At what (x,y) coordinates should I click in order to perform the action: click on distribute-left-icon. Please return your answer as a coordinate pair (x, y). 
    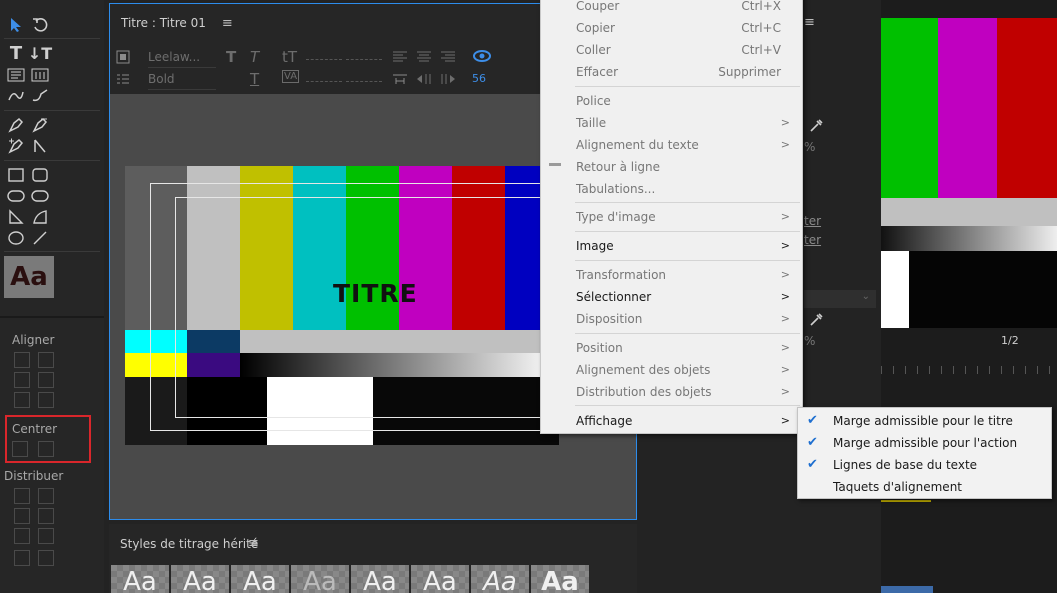
    Looking at the image, I should click on (22, 496).